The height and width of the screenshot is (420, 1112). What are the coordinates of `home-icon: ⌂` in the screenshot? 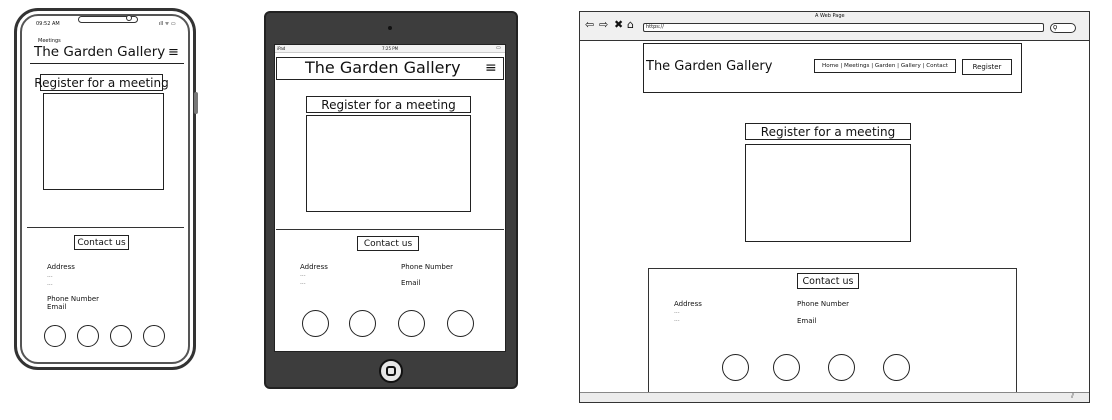 It's located at (630, 24).